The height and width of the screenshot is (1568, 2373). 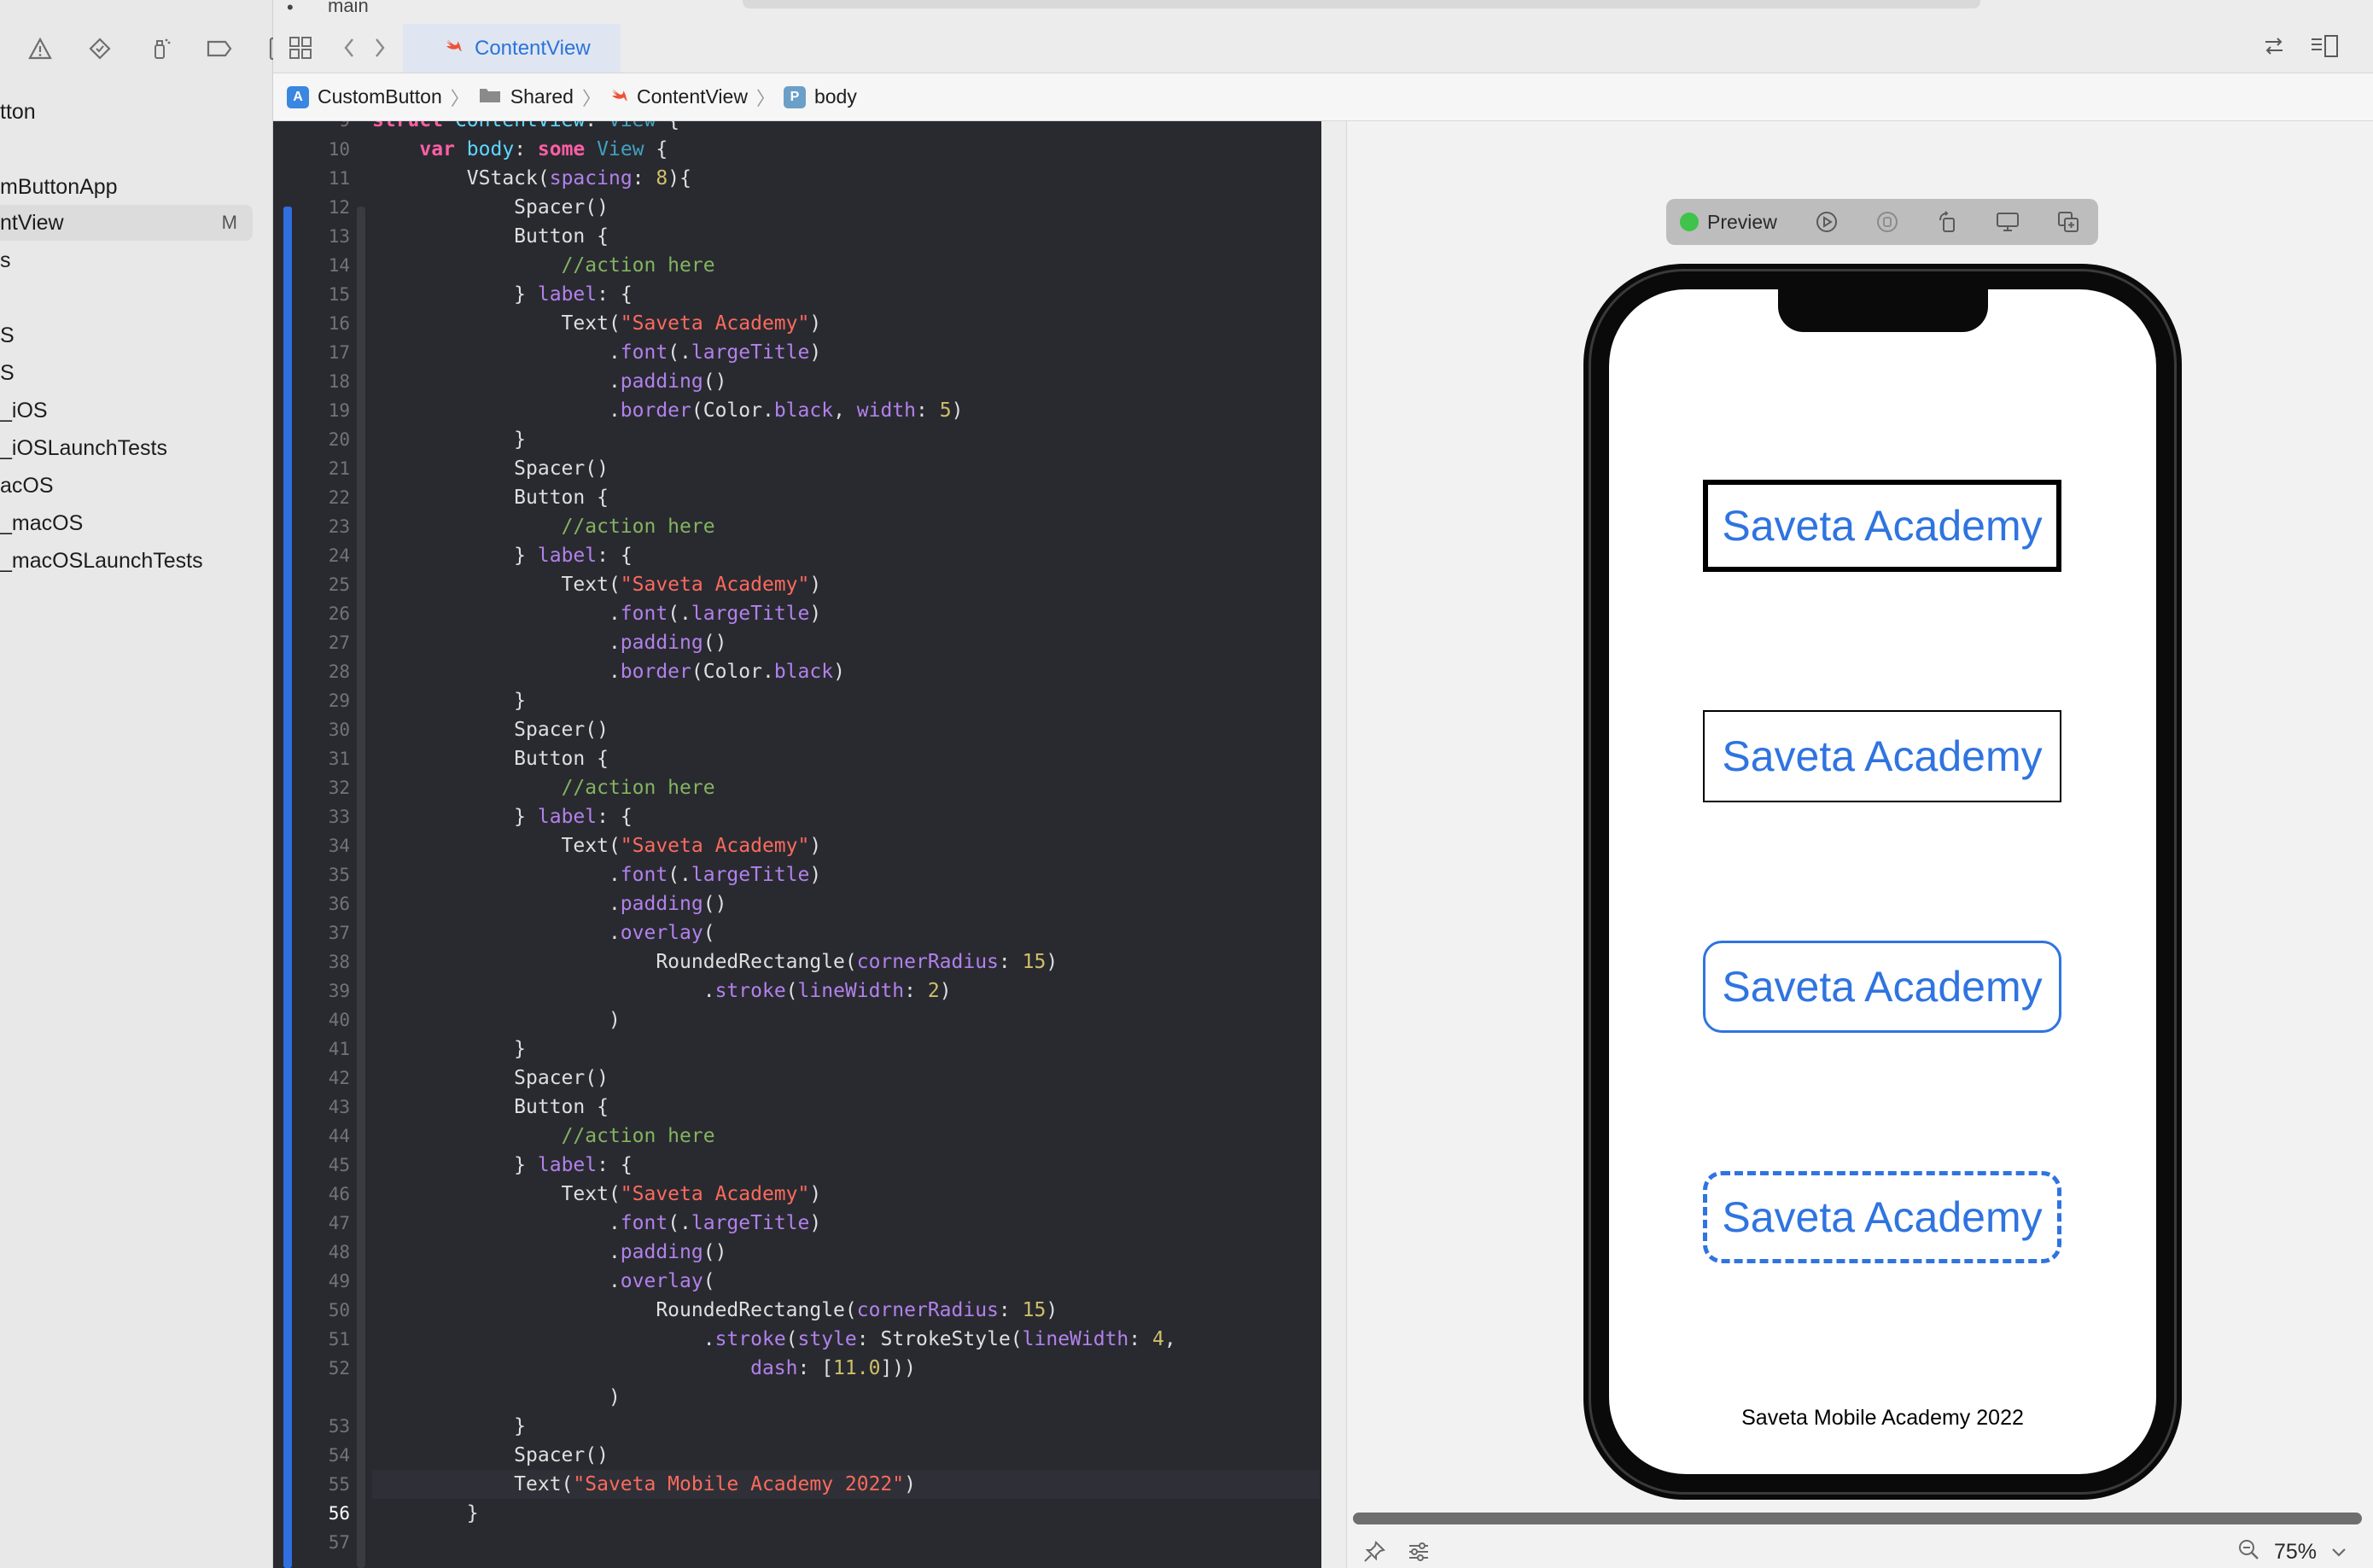 What do you see at coordinates (2248, 1552) in the screenshot?
I see `zoom-out-magnifier-icon` at bounding box center [2248, 1552].